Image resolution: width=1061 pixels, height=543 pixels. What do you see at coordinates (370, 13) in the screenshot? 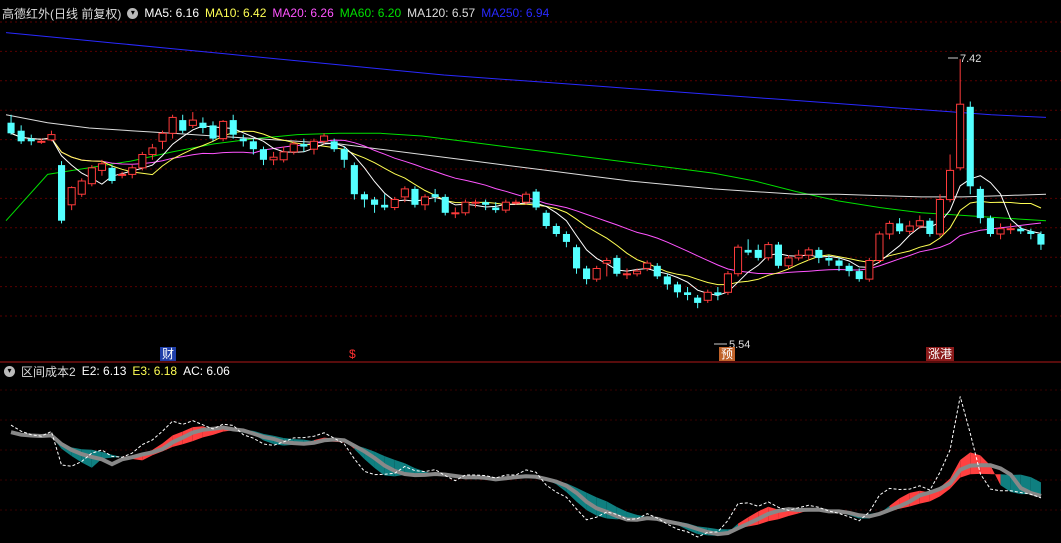
I see `ma60-label: MA60: 6.20` at bounding box center [370, 13].